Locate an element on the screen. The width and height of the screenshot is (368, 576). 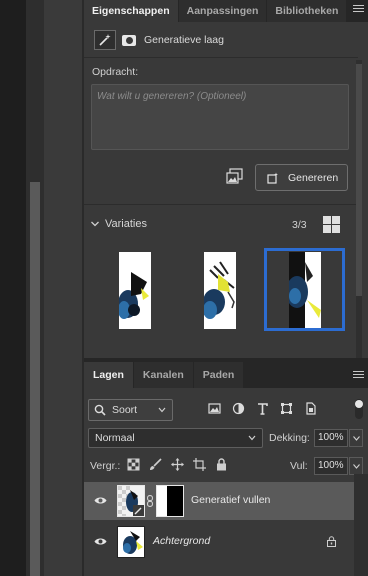
tab-eigenschappen: Eigenschappen is located at coordinates (131, 11).